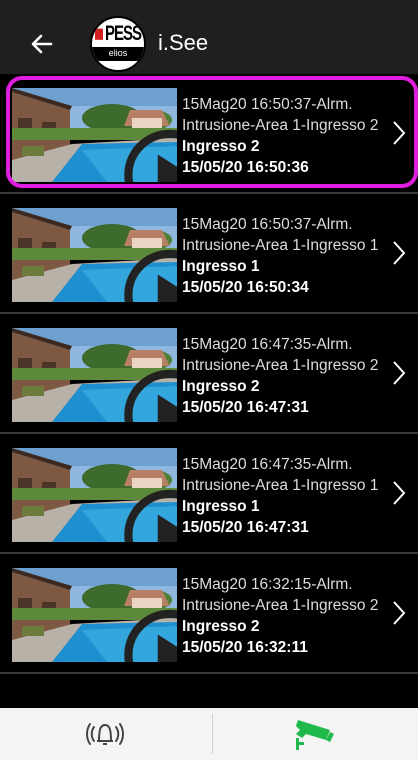 The height and width of the screenshot is (760, 418). I want to click on cctv-camera-icon, so click(314, 735).